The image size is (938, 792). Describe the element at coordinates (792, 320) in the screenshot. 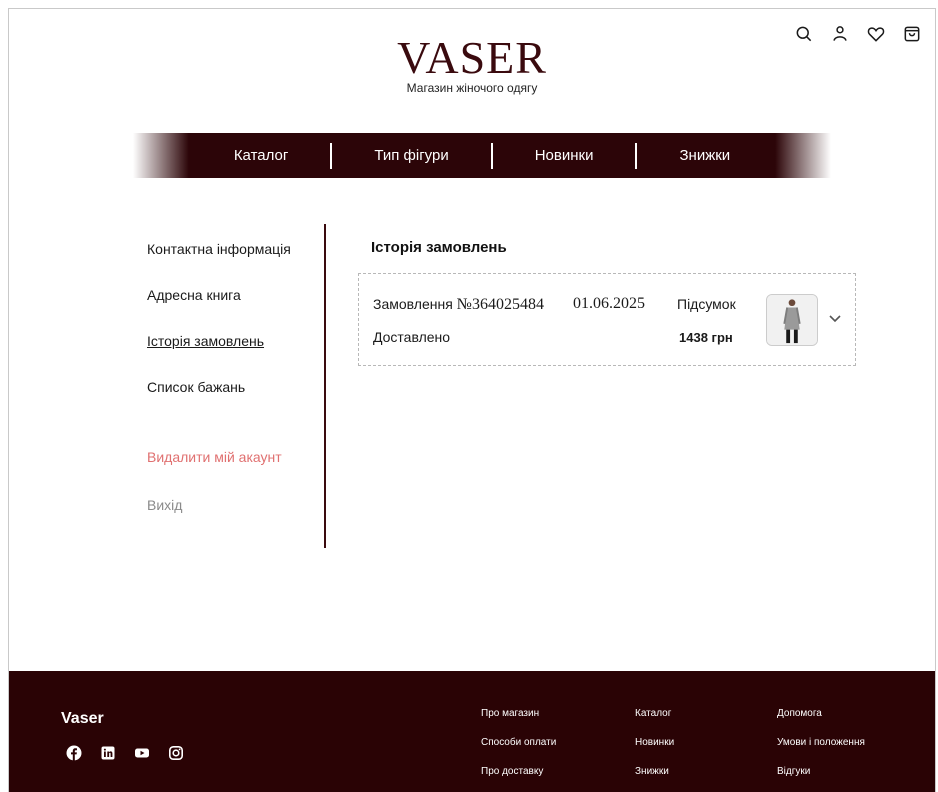

I see `order-product-thumbnail` at that location.